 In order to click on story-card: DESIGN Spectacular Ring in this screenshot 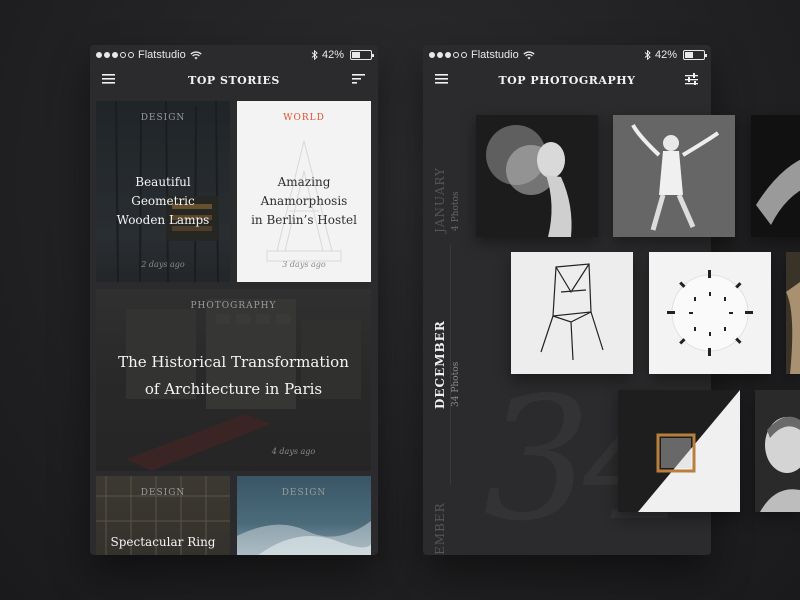, I will do `click(163, 515)`.